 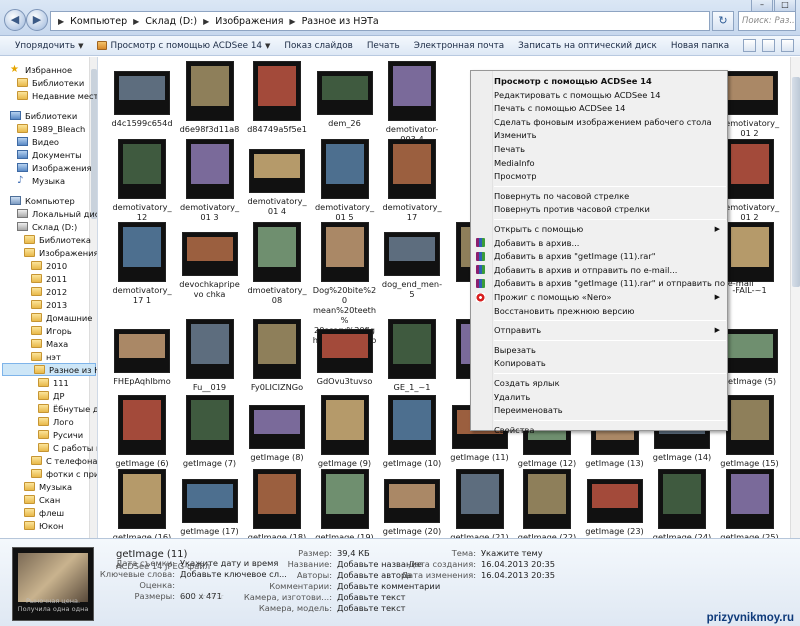 I want to click on file-item: getImage (17), so click(x=210, y=502).